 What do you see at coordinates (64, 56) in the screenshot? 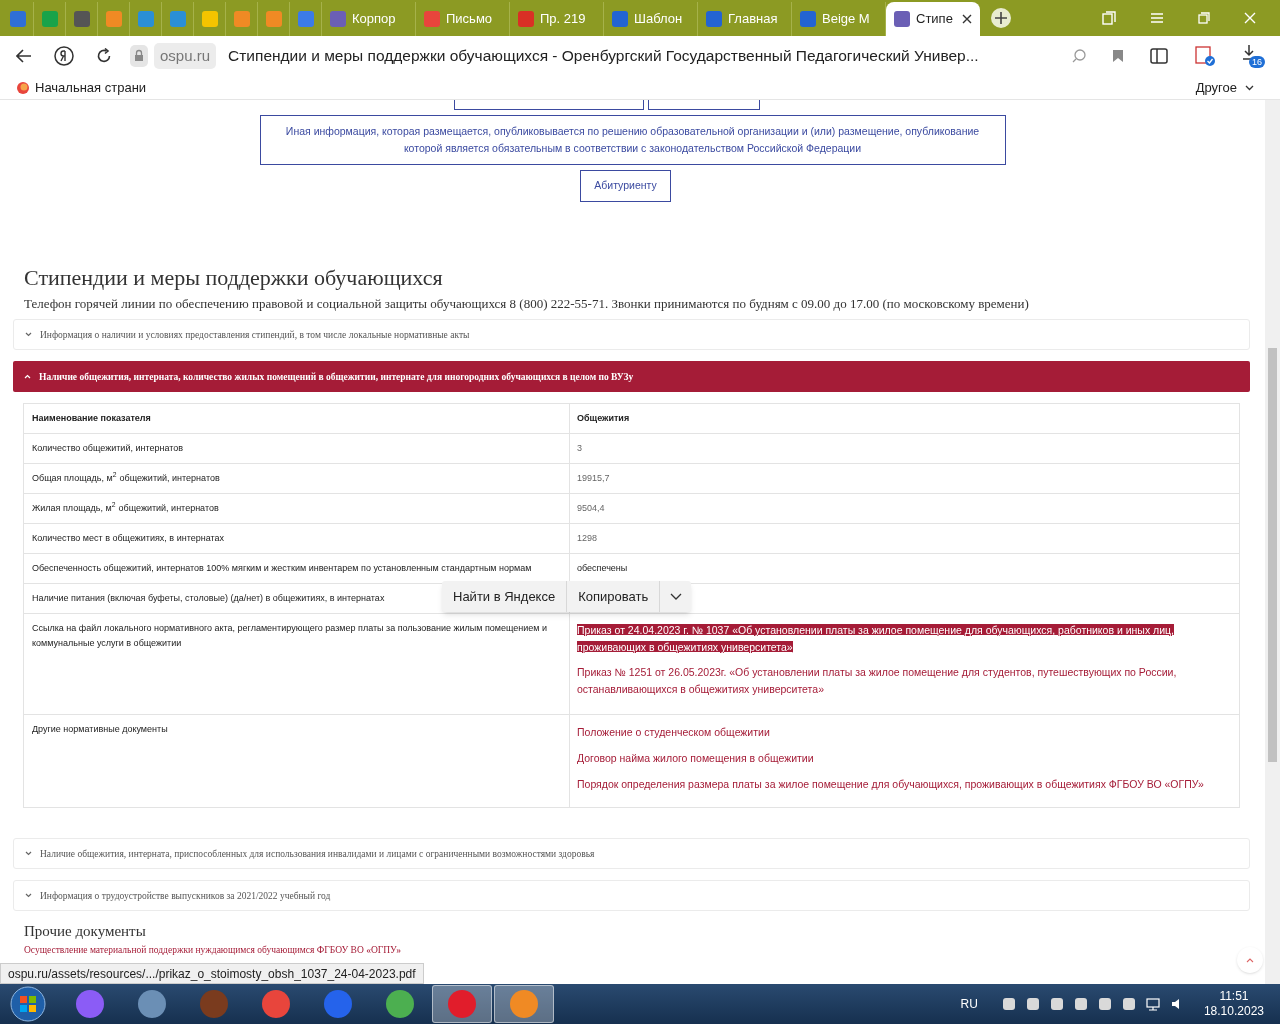
I see `yandex-logo-icon` at bounding box center [64, 56].